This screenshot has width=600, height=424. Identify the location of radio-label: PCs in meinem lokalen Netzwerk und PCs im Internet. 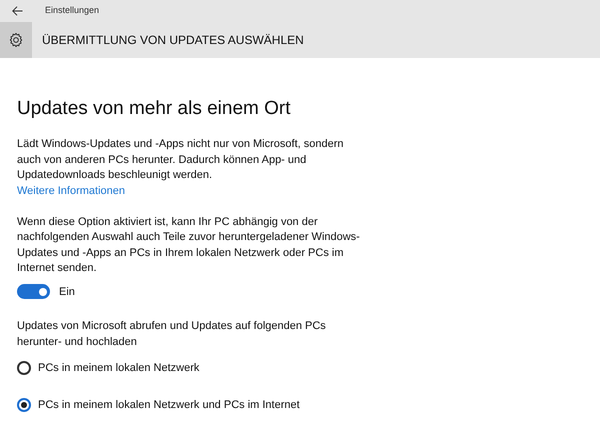
(169, 405).